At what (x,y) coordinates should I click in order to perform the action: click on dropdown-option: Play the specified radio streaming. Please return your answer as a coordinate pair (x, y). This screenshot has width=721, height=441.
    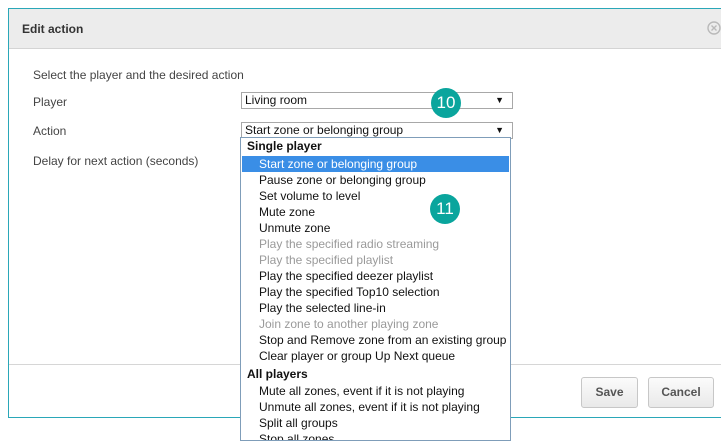
    Looking at the image, I should click on (349, 244).